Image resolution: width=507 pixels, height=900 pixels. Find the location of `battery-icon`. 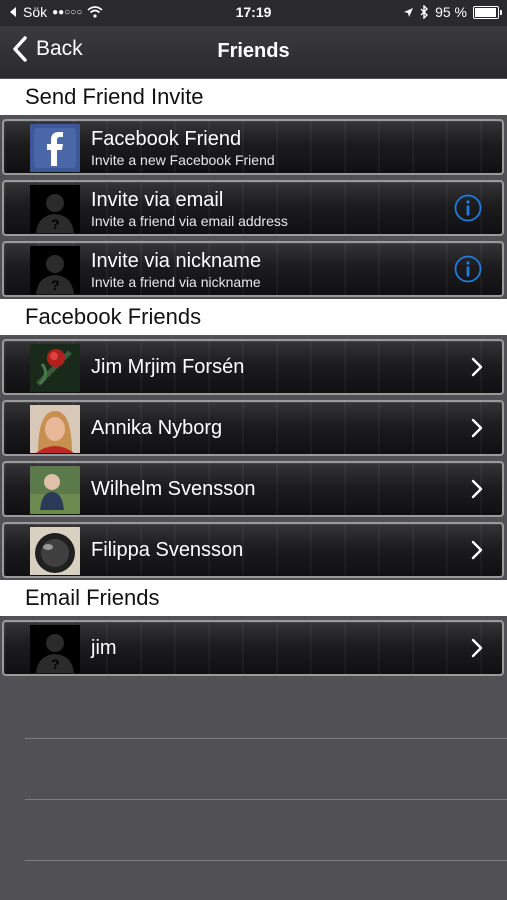

battery-icon is located at coordinates (487, 12).